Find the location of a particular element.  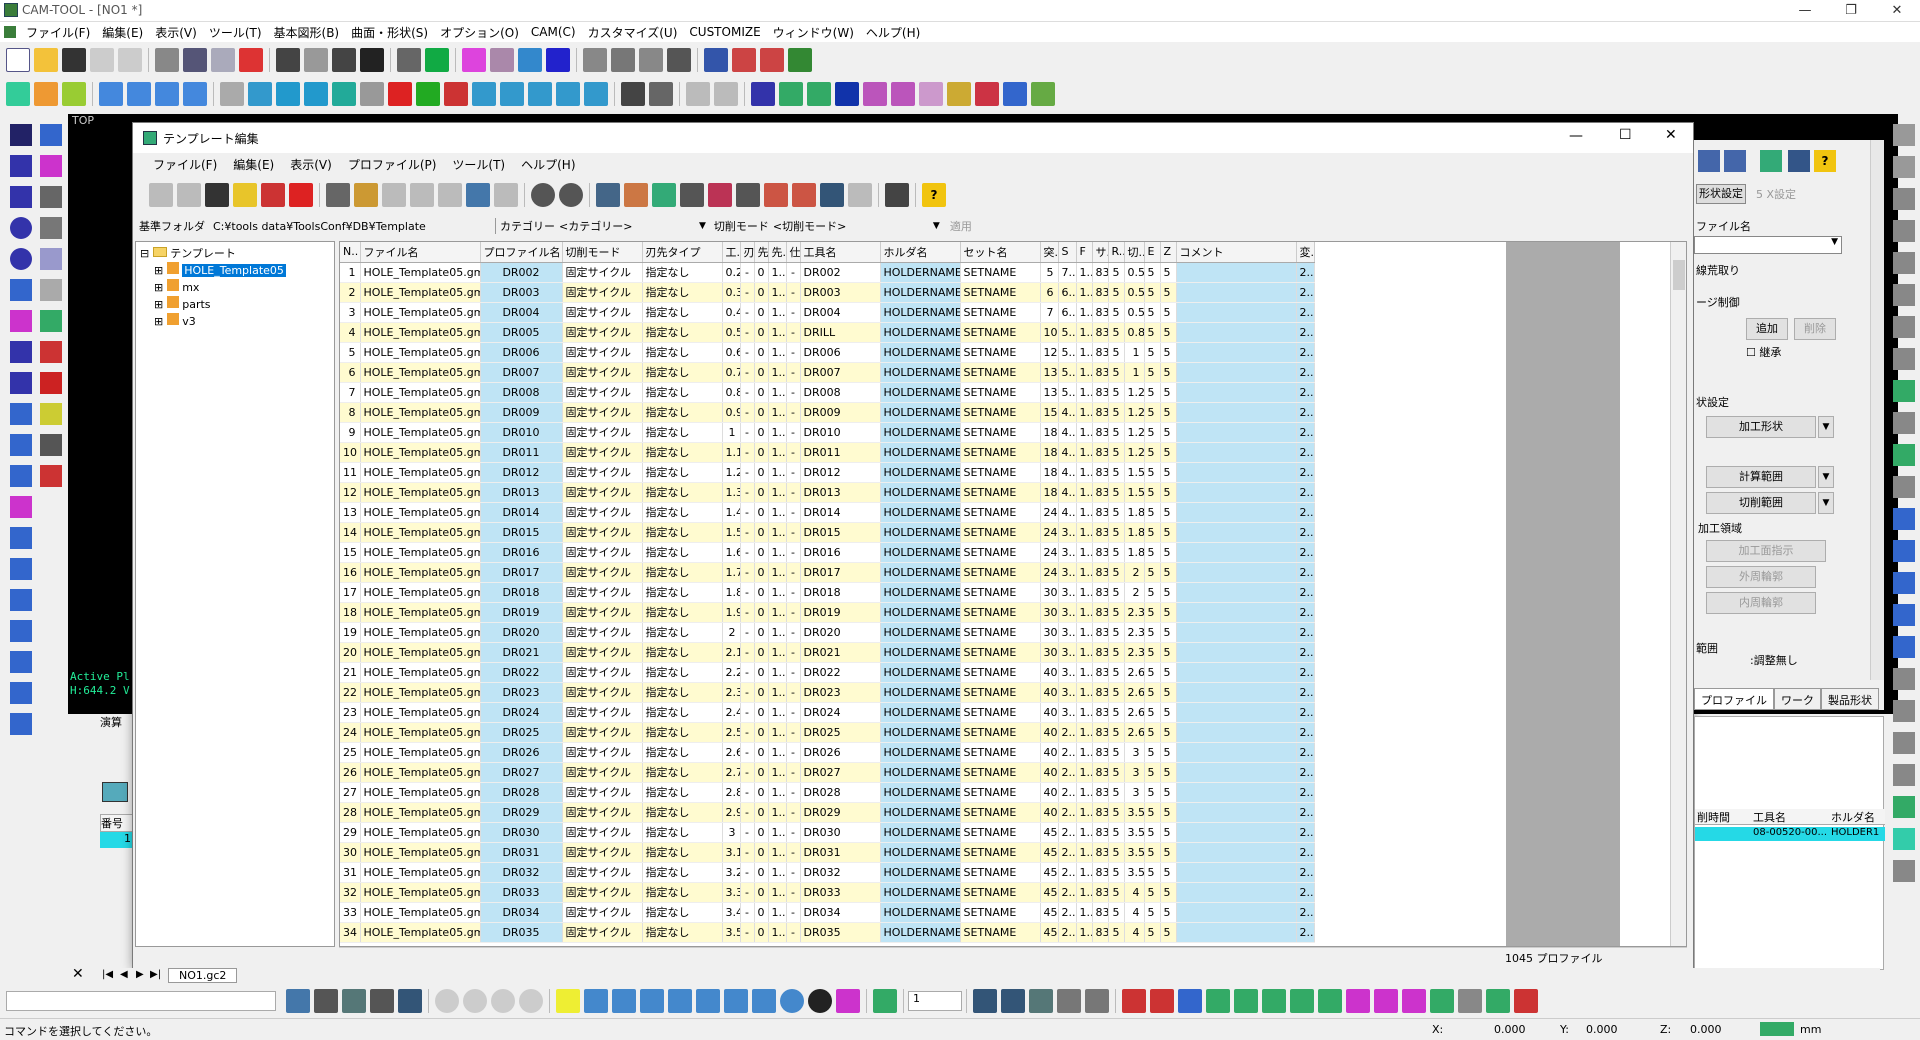

column-header: 突.. is located at coordinates (1049, 252).